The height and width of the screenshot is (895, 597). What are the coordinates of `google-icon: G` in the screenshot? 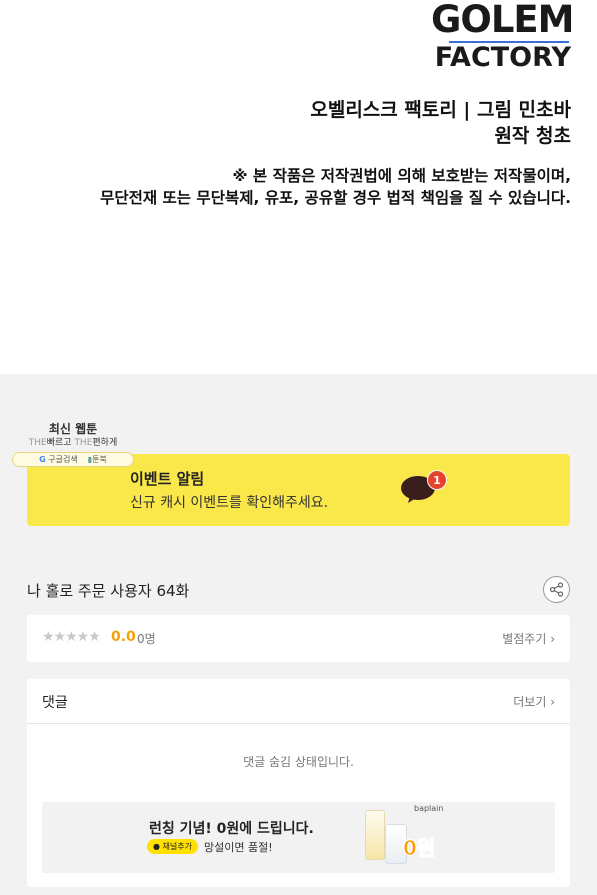 It's located at (42, 459).